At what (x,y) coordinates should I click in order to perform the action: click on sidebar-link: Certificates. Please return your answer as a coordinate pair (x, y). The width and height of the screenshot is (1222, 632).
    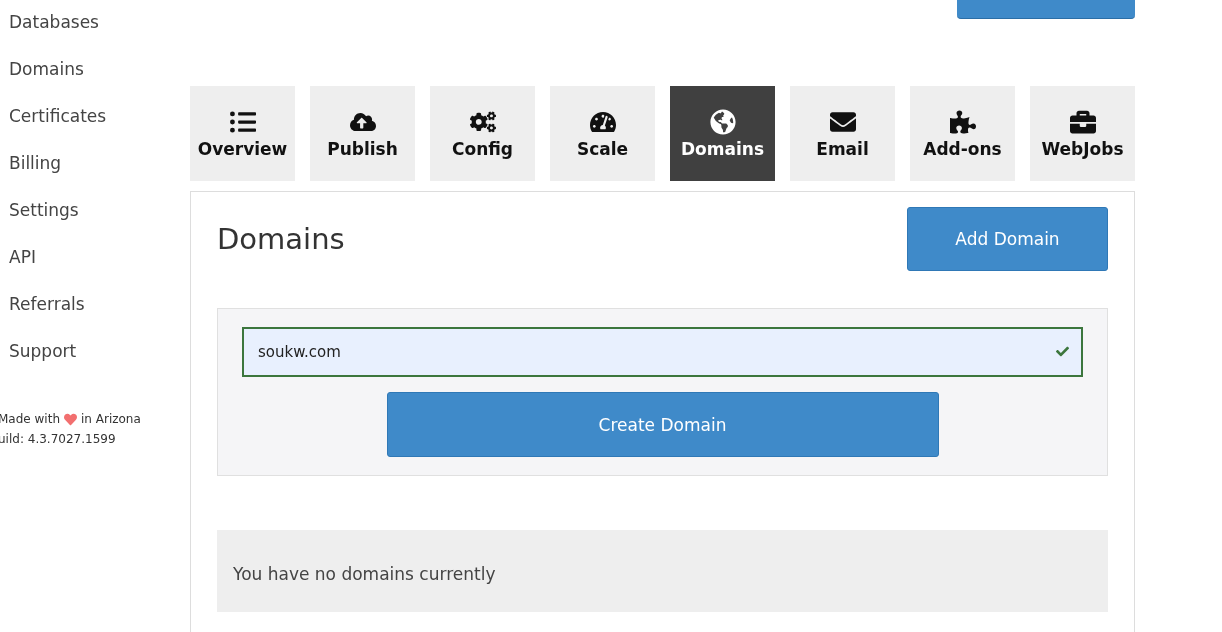
    Looking at the image, I should click on (95, 117).